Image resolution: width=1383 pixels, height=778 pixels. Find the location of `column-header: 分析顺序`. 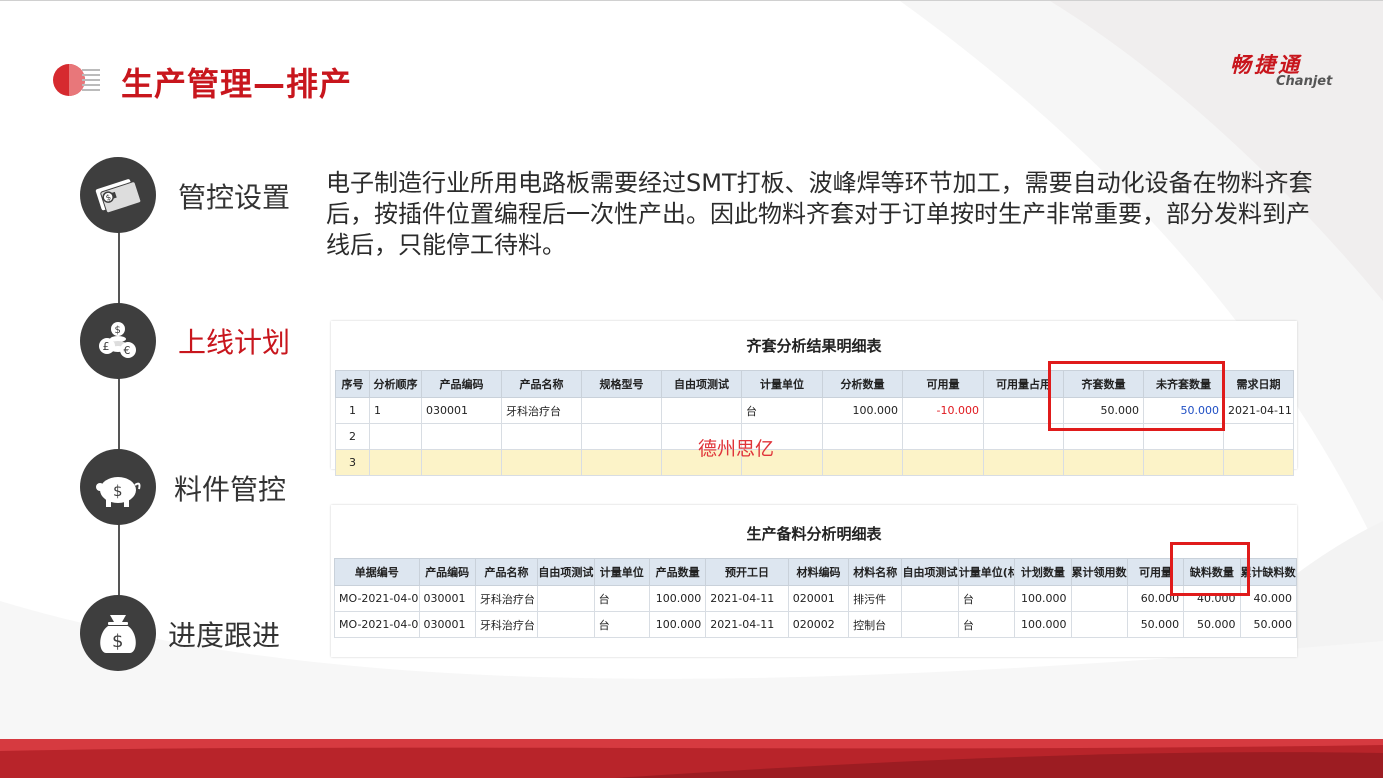

column-header: 分析顺序 is located at coordinates (395, 384).